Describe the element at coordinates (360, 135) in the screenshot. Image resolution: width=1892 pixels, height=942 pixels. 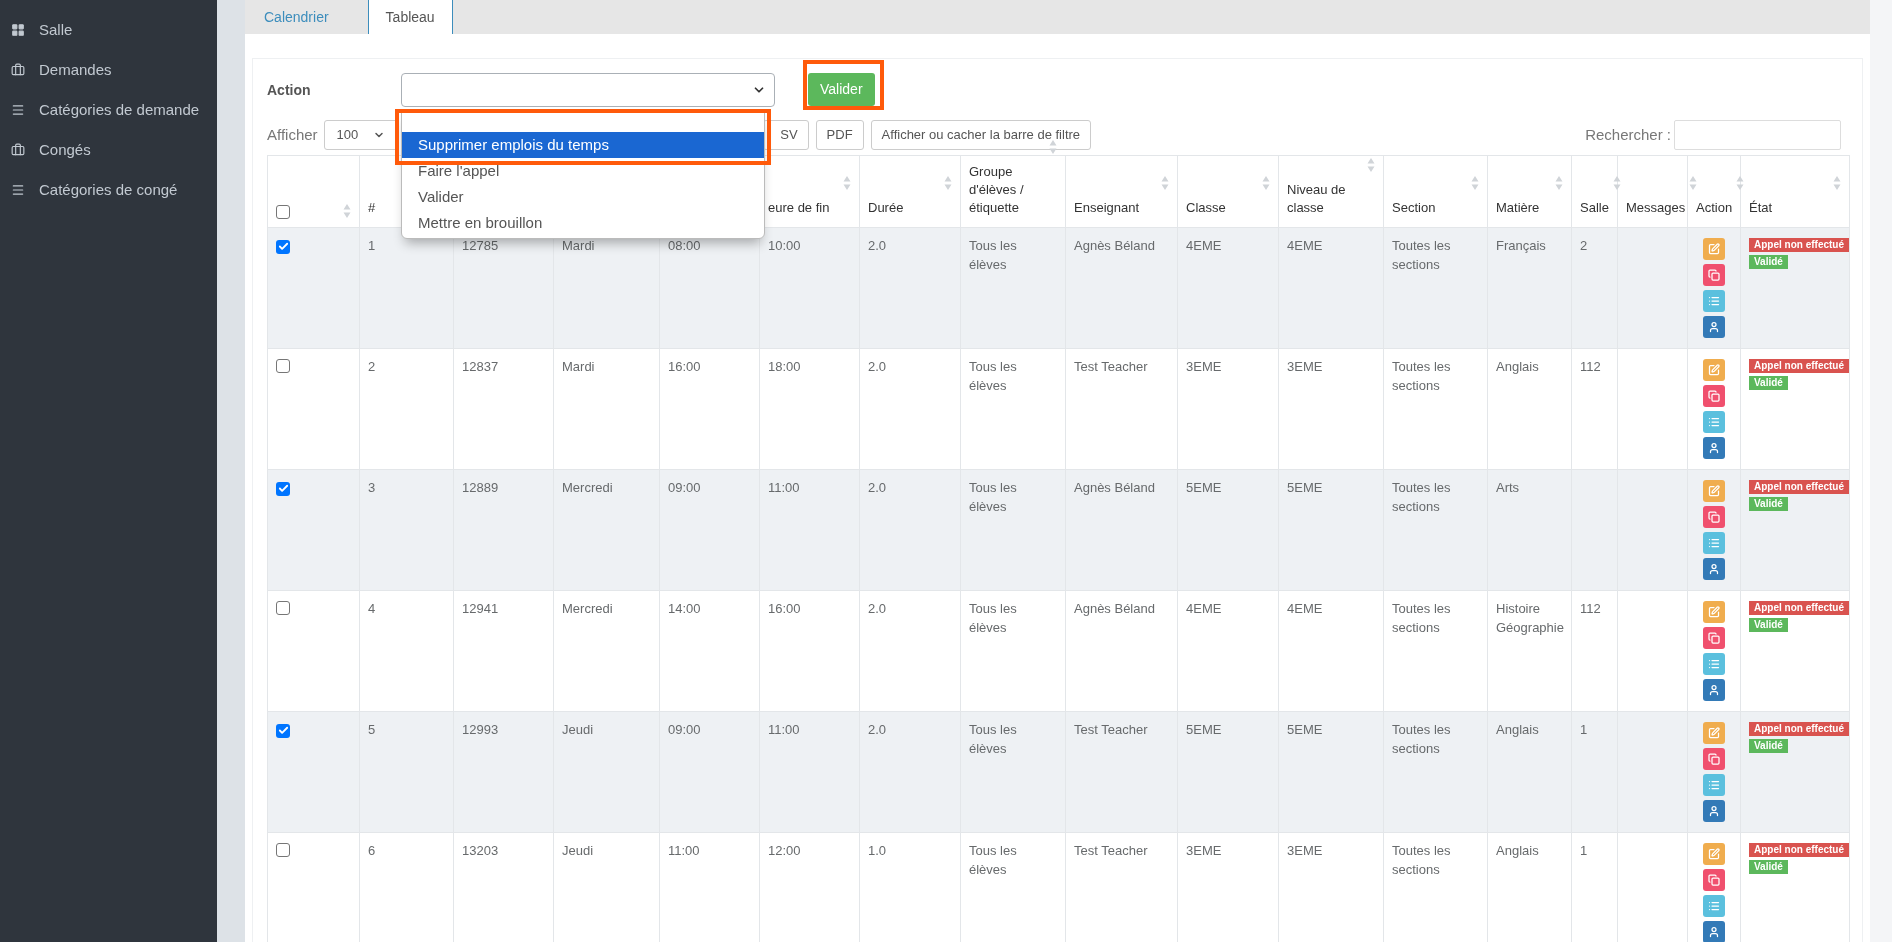
I see `page-size-select: 100` at that location.